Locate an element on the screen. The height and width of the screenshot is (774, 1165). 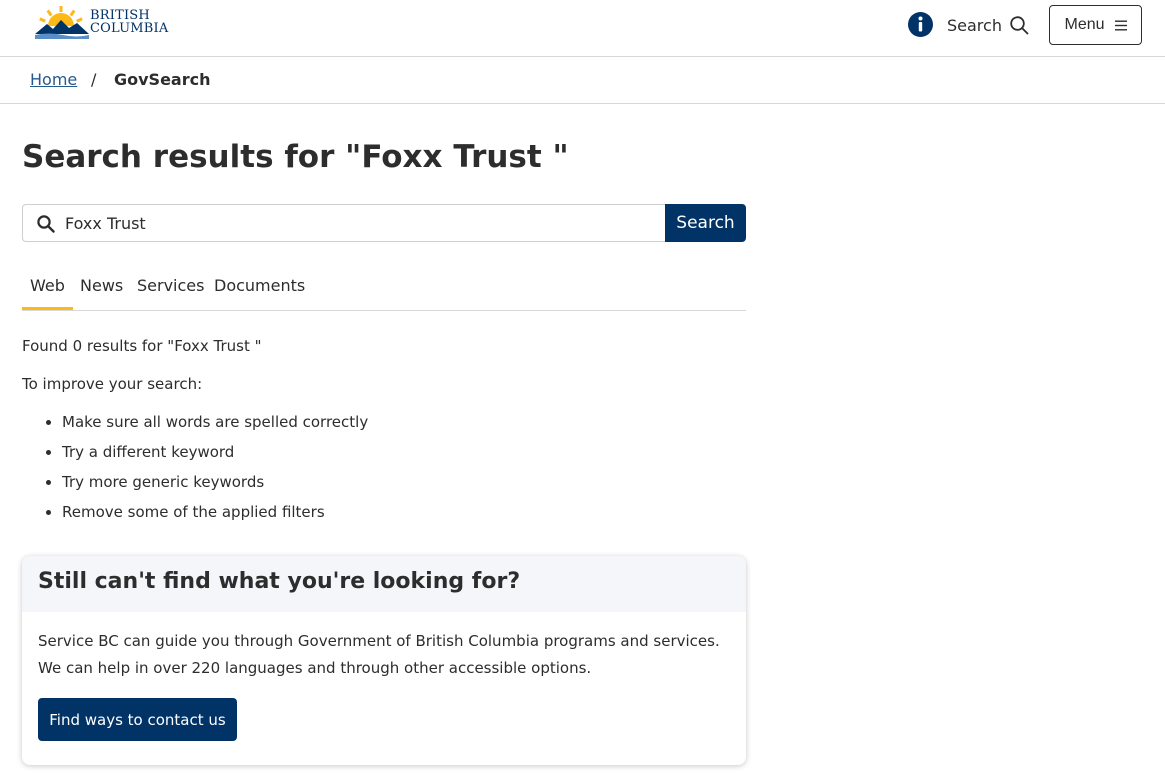
bc-gov-logo: BRITISH COLUMBIA is located at coordinates (100, 22).